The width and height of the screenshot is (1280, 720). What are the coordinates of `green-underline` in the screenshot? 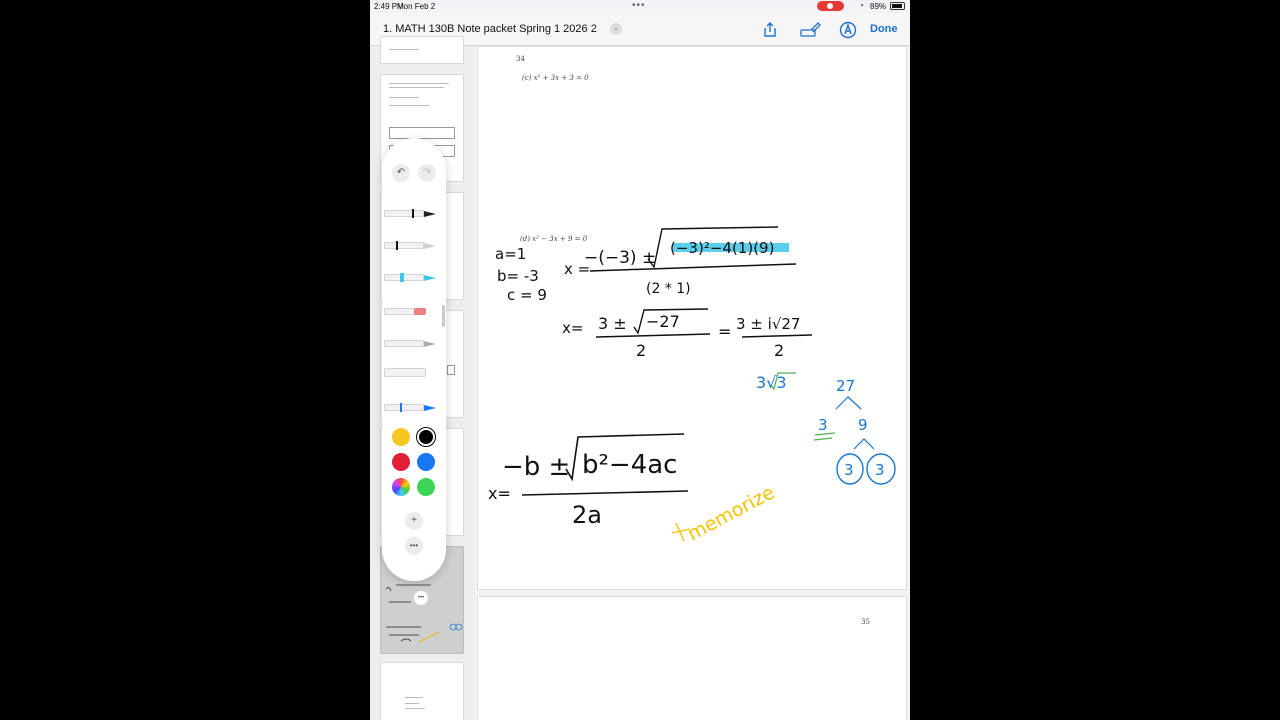 It's located at (824, 436).